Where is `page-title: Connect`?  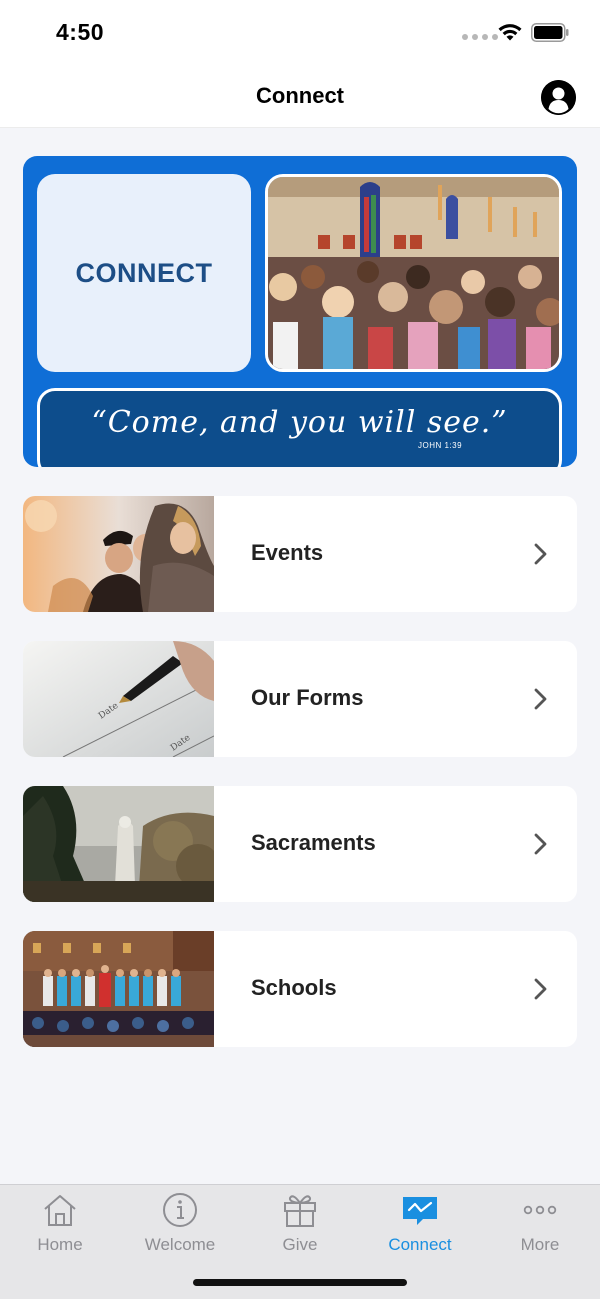
page-title: Connect is located at coordinates (300, 95).